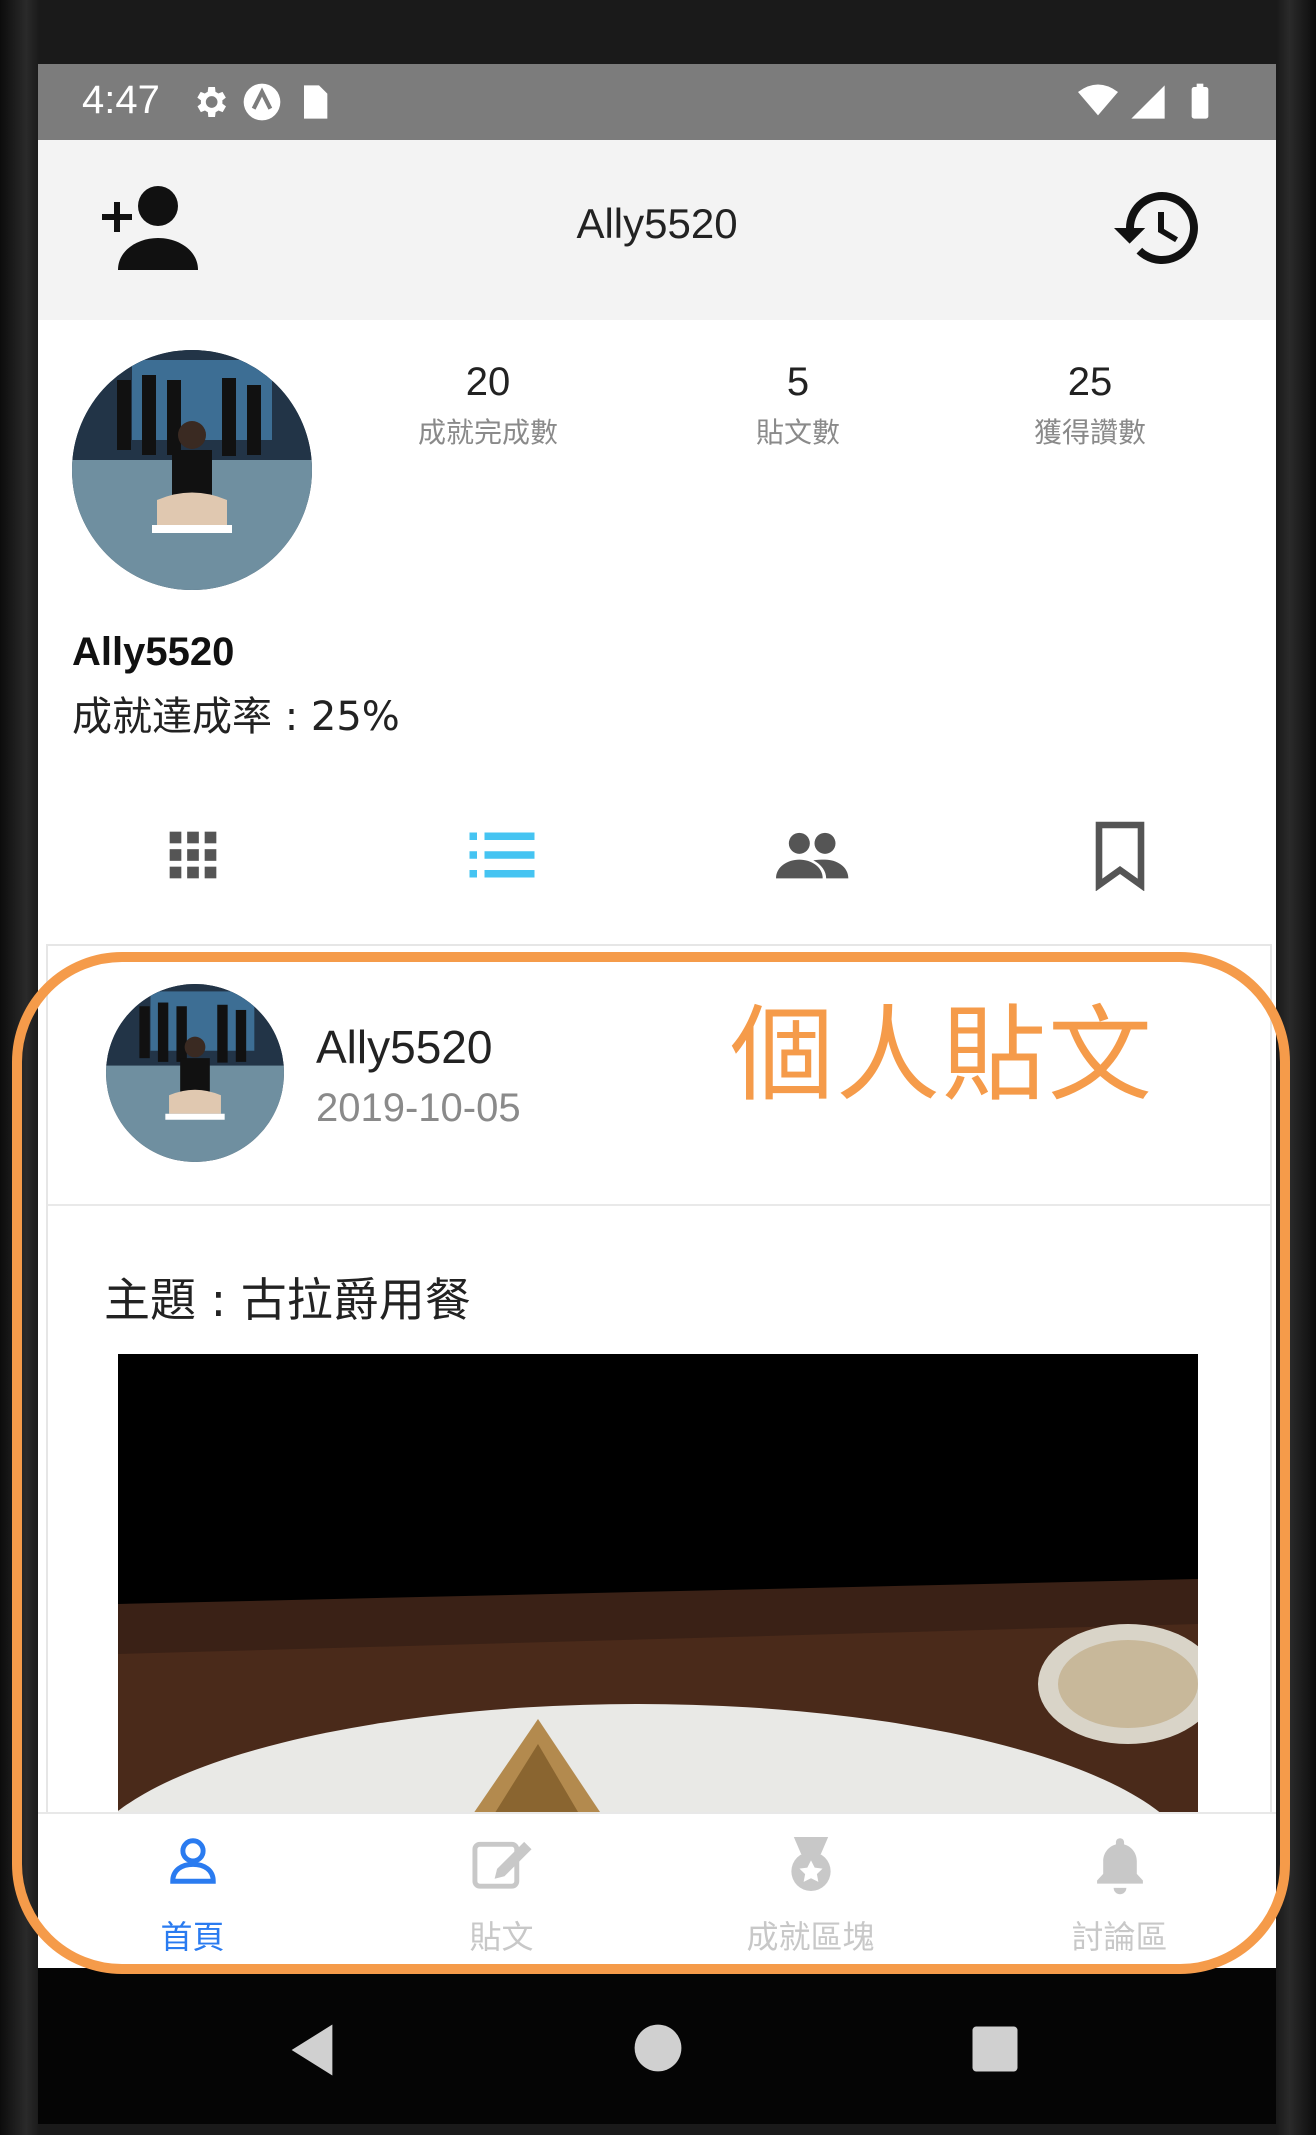 This screenshot has width=1316, height=2135. I want to click on nav-home: 首頁, so click(192, 1892).